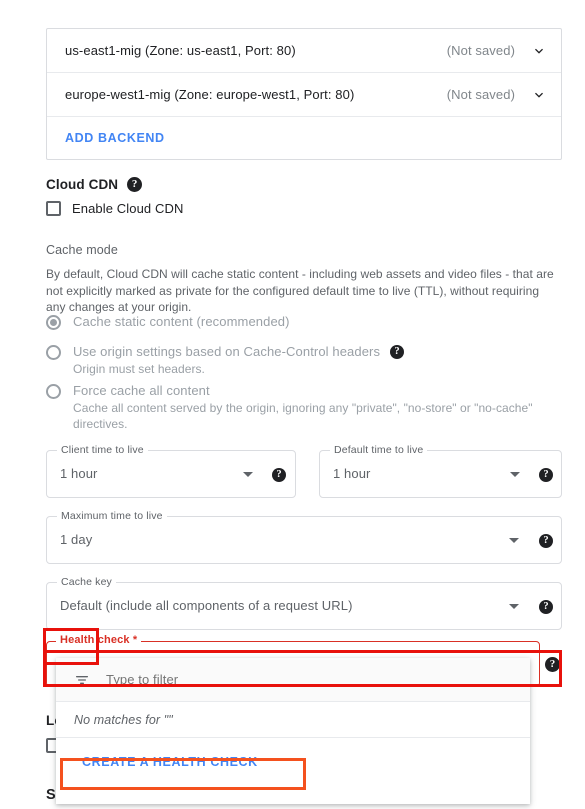  What do you see at coordinates (293, 794) in the screenshot?
I see `dropdown-panel-tail` at bounding box center [293, 794].